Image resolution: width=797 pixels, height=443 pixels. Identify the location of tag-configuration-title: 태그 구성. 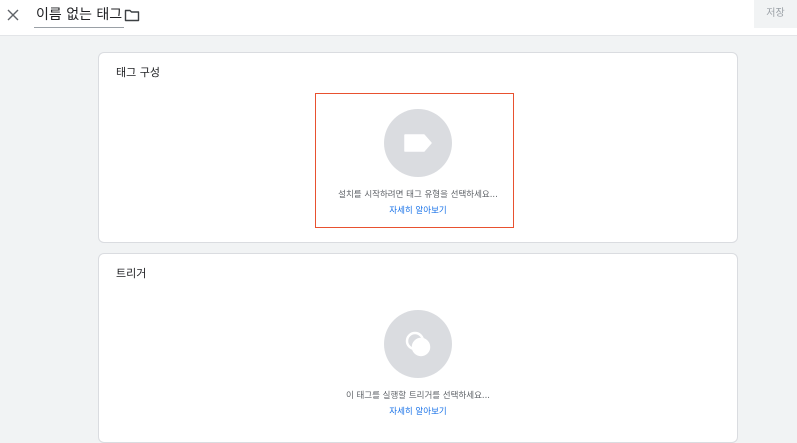
(138, 72).